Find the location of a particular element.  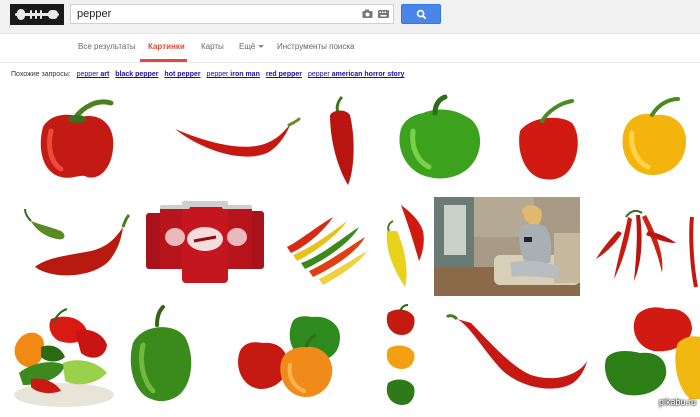

keyboard-icon is located at coordinates (383, 14).